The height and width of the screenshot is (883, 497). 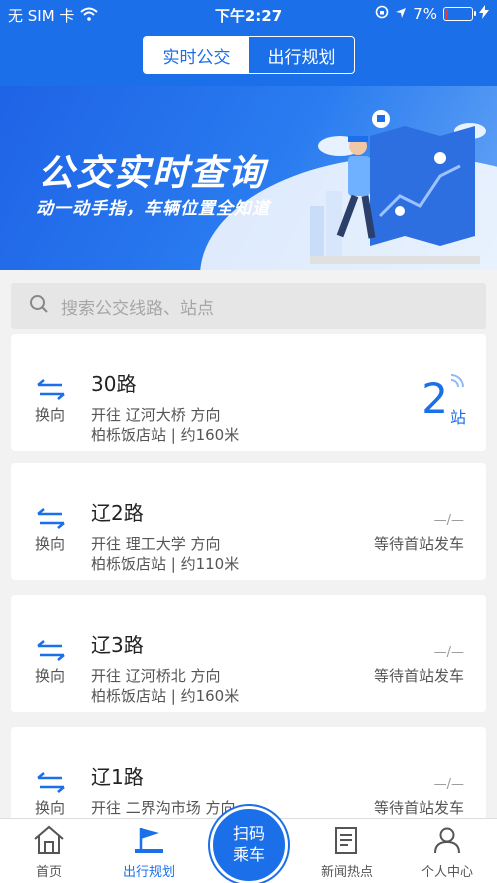 I want to click on stops-away-count: 2, so click(x=434, y=398).